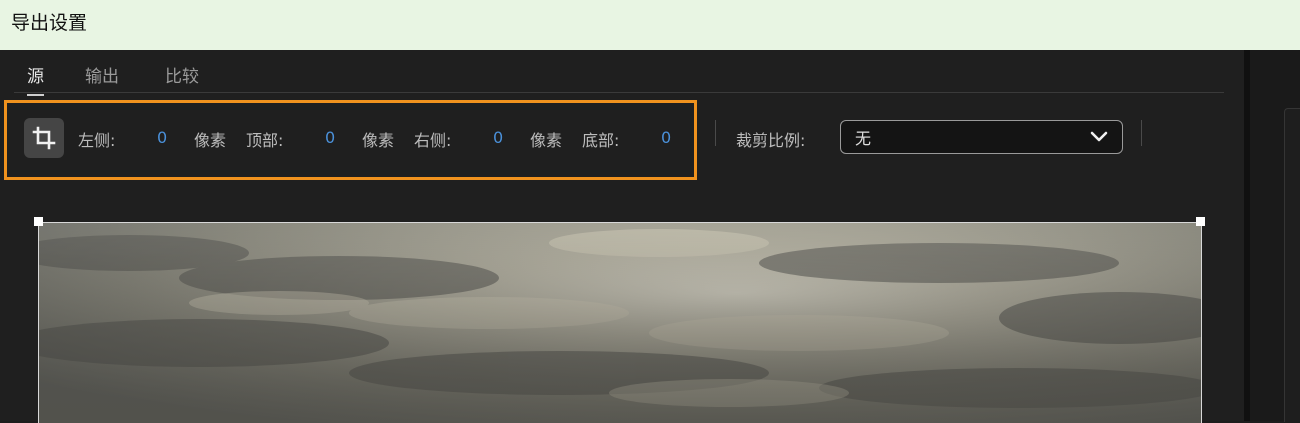 This screenshot has width=1300, height=423. What do you see at coordinates (498, 137) in the screenshot?
I see `crop-right-value: 0` at bounding box center [498, 137].